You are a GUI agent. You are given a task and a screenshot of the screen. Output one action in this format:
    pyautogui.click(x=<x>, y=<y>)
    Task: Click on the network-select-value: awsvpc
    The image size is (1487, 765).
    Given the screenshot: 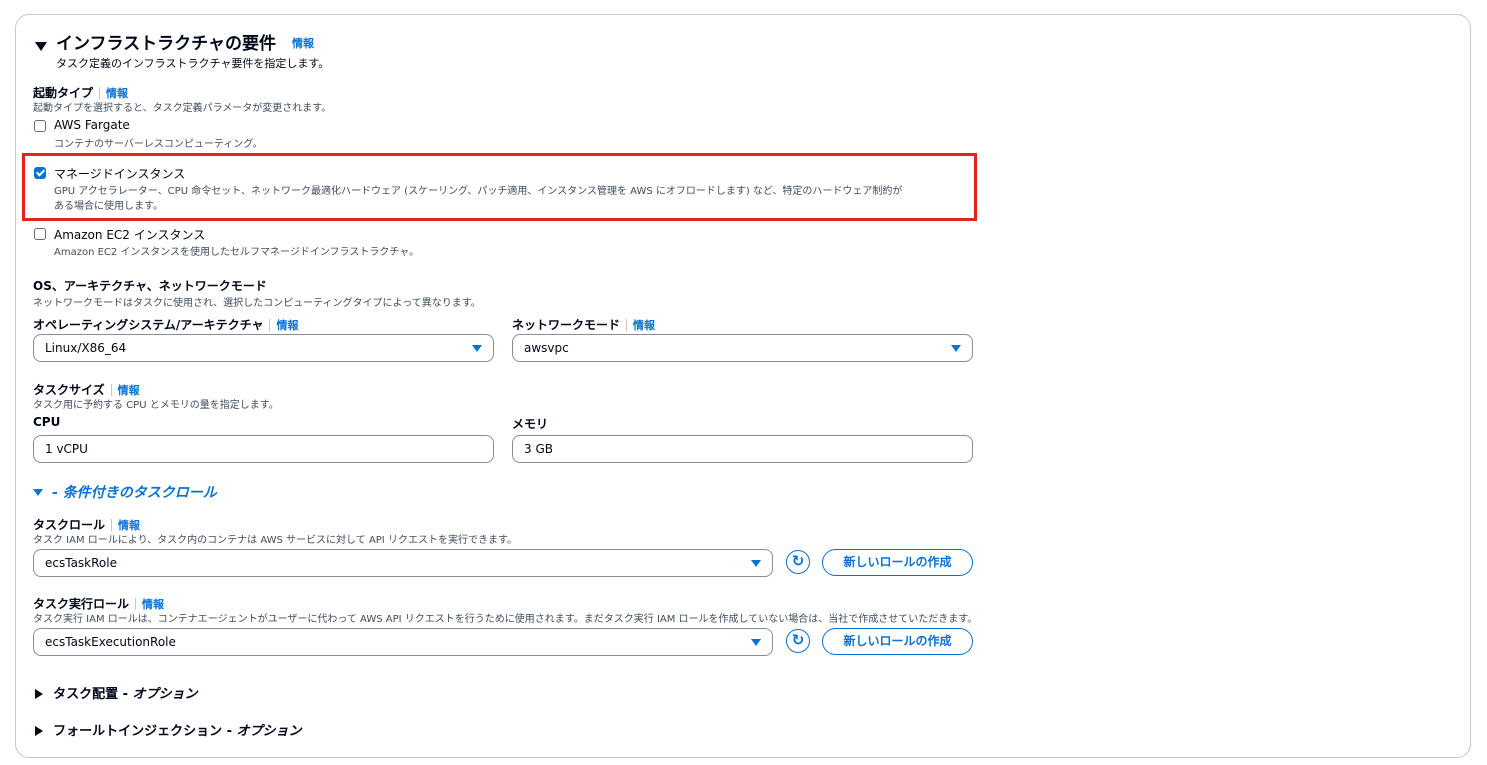 What is the action you would take?
    pyautogui.click(x=546, y=348)
    